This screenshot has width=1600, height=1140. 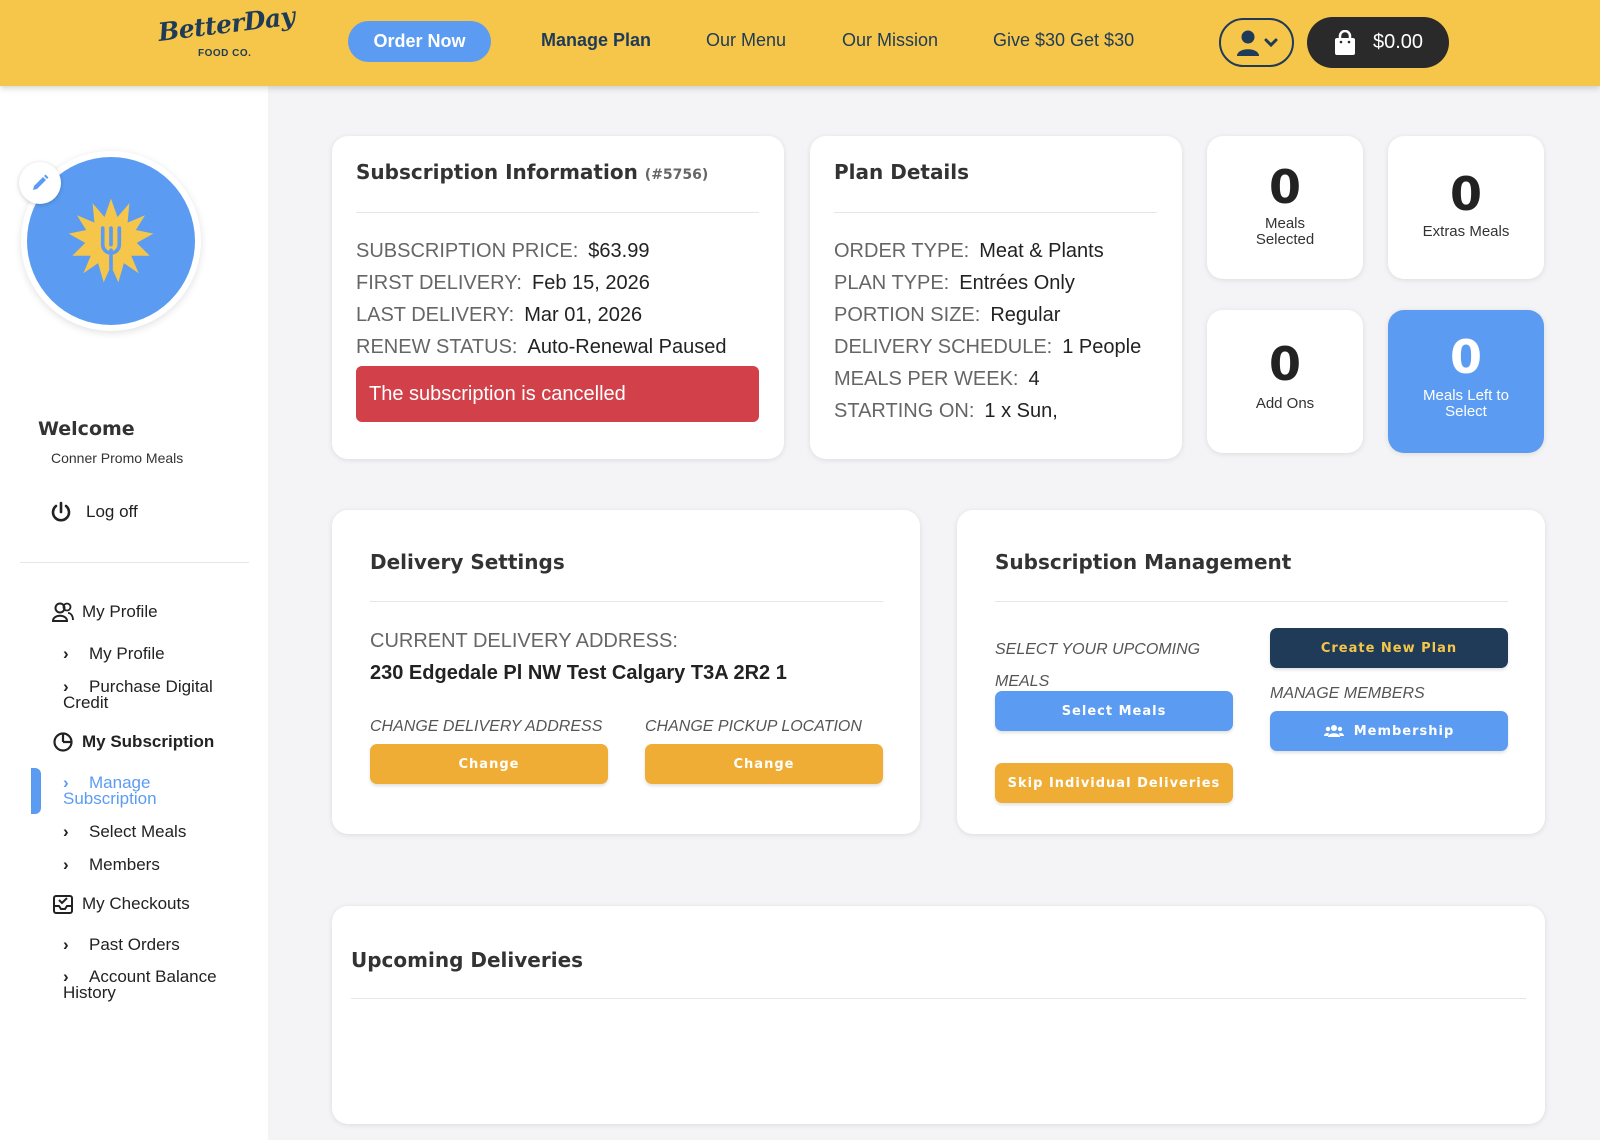 I want to click on sidebar-item-label: Subscription, so click(x=110, y=798).